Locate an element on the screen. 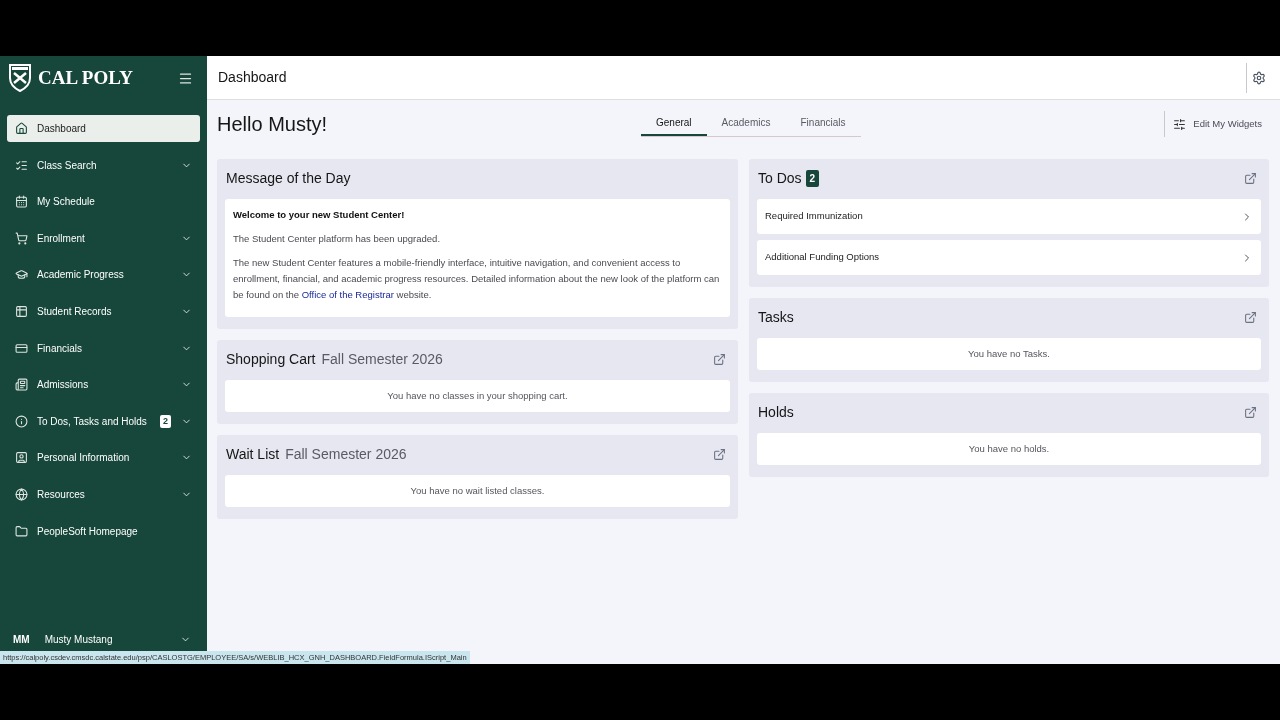 The width and height of the screenshot is (1280, 720). empty-message: You have no wait listed classes. is located at coordinates (477, 491).